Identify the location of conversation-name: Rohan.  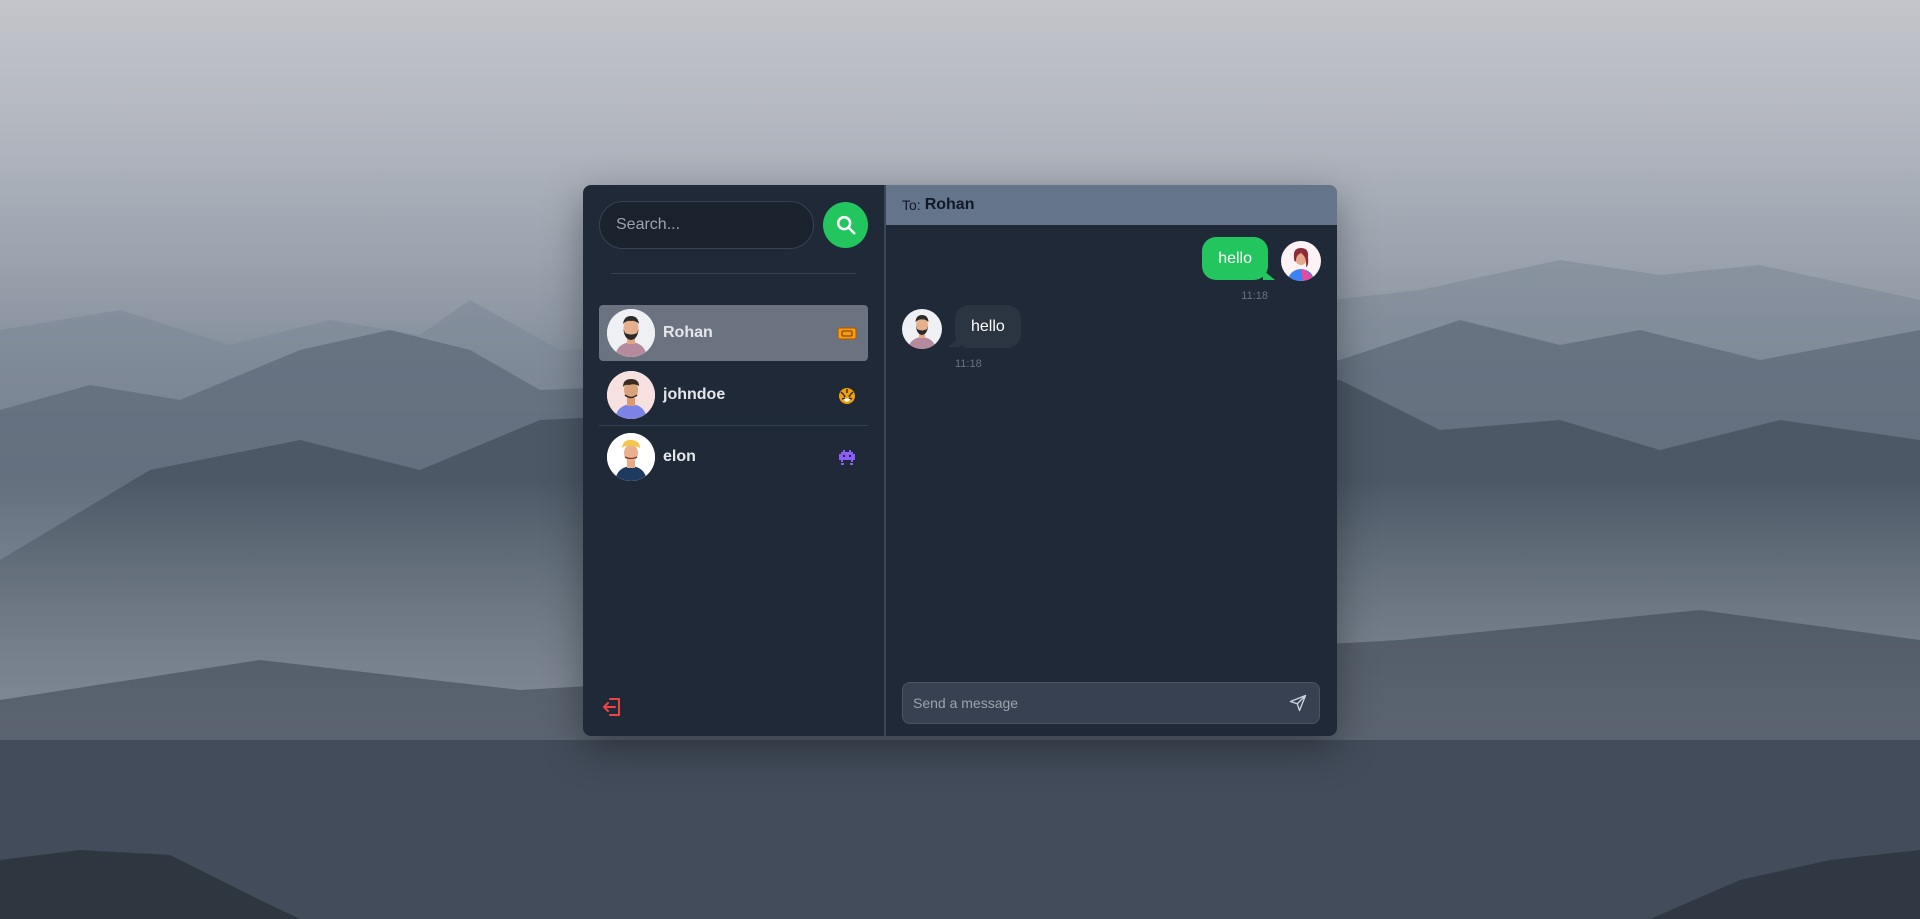
(688, 332).